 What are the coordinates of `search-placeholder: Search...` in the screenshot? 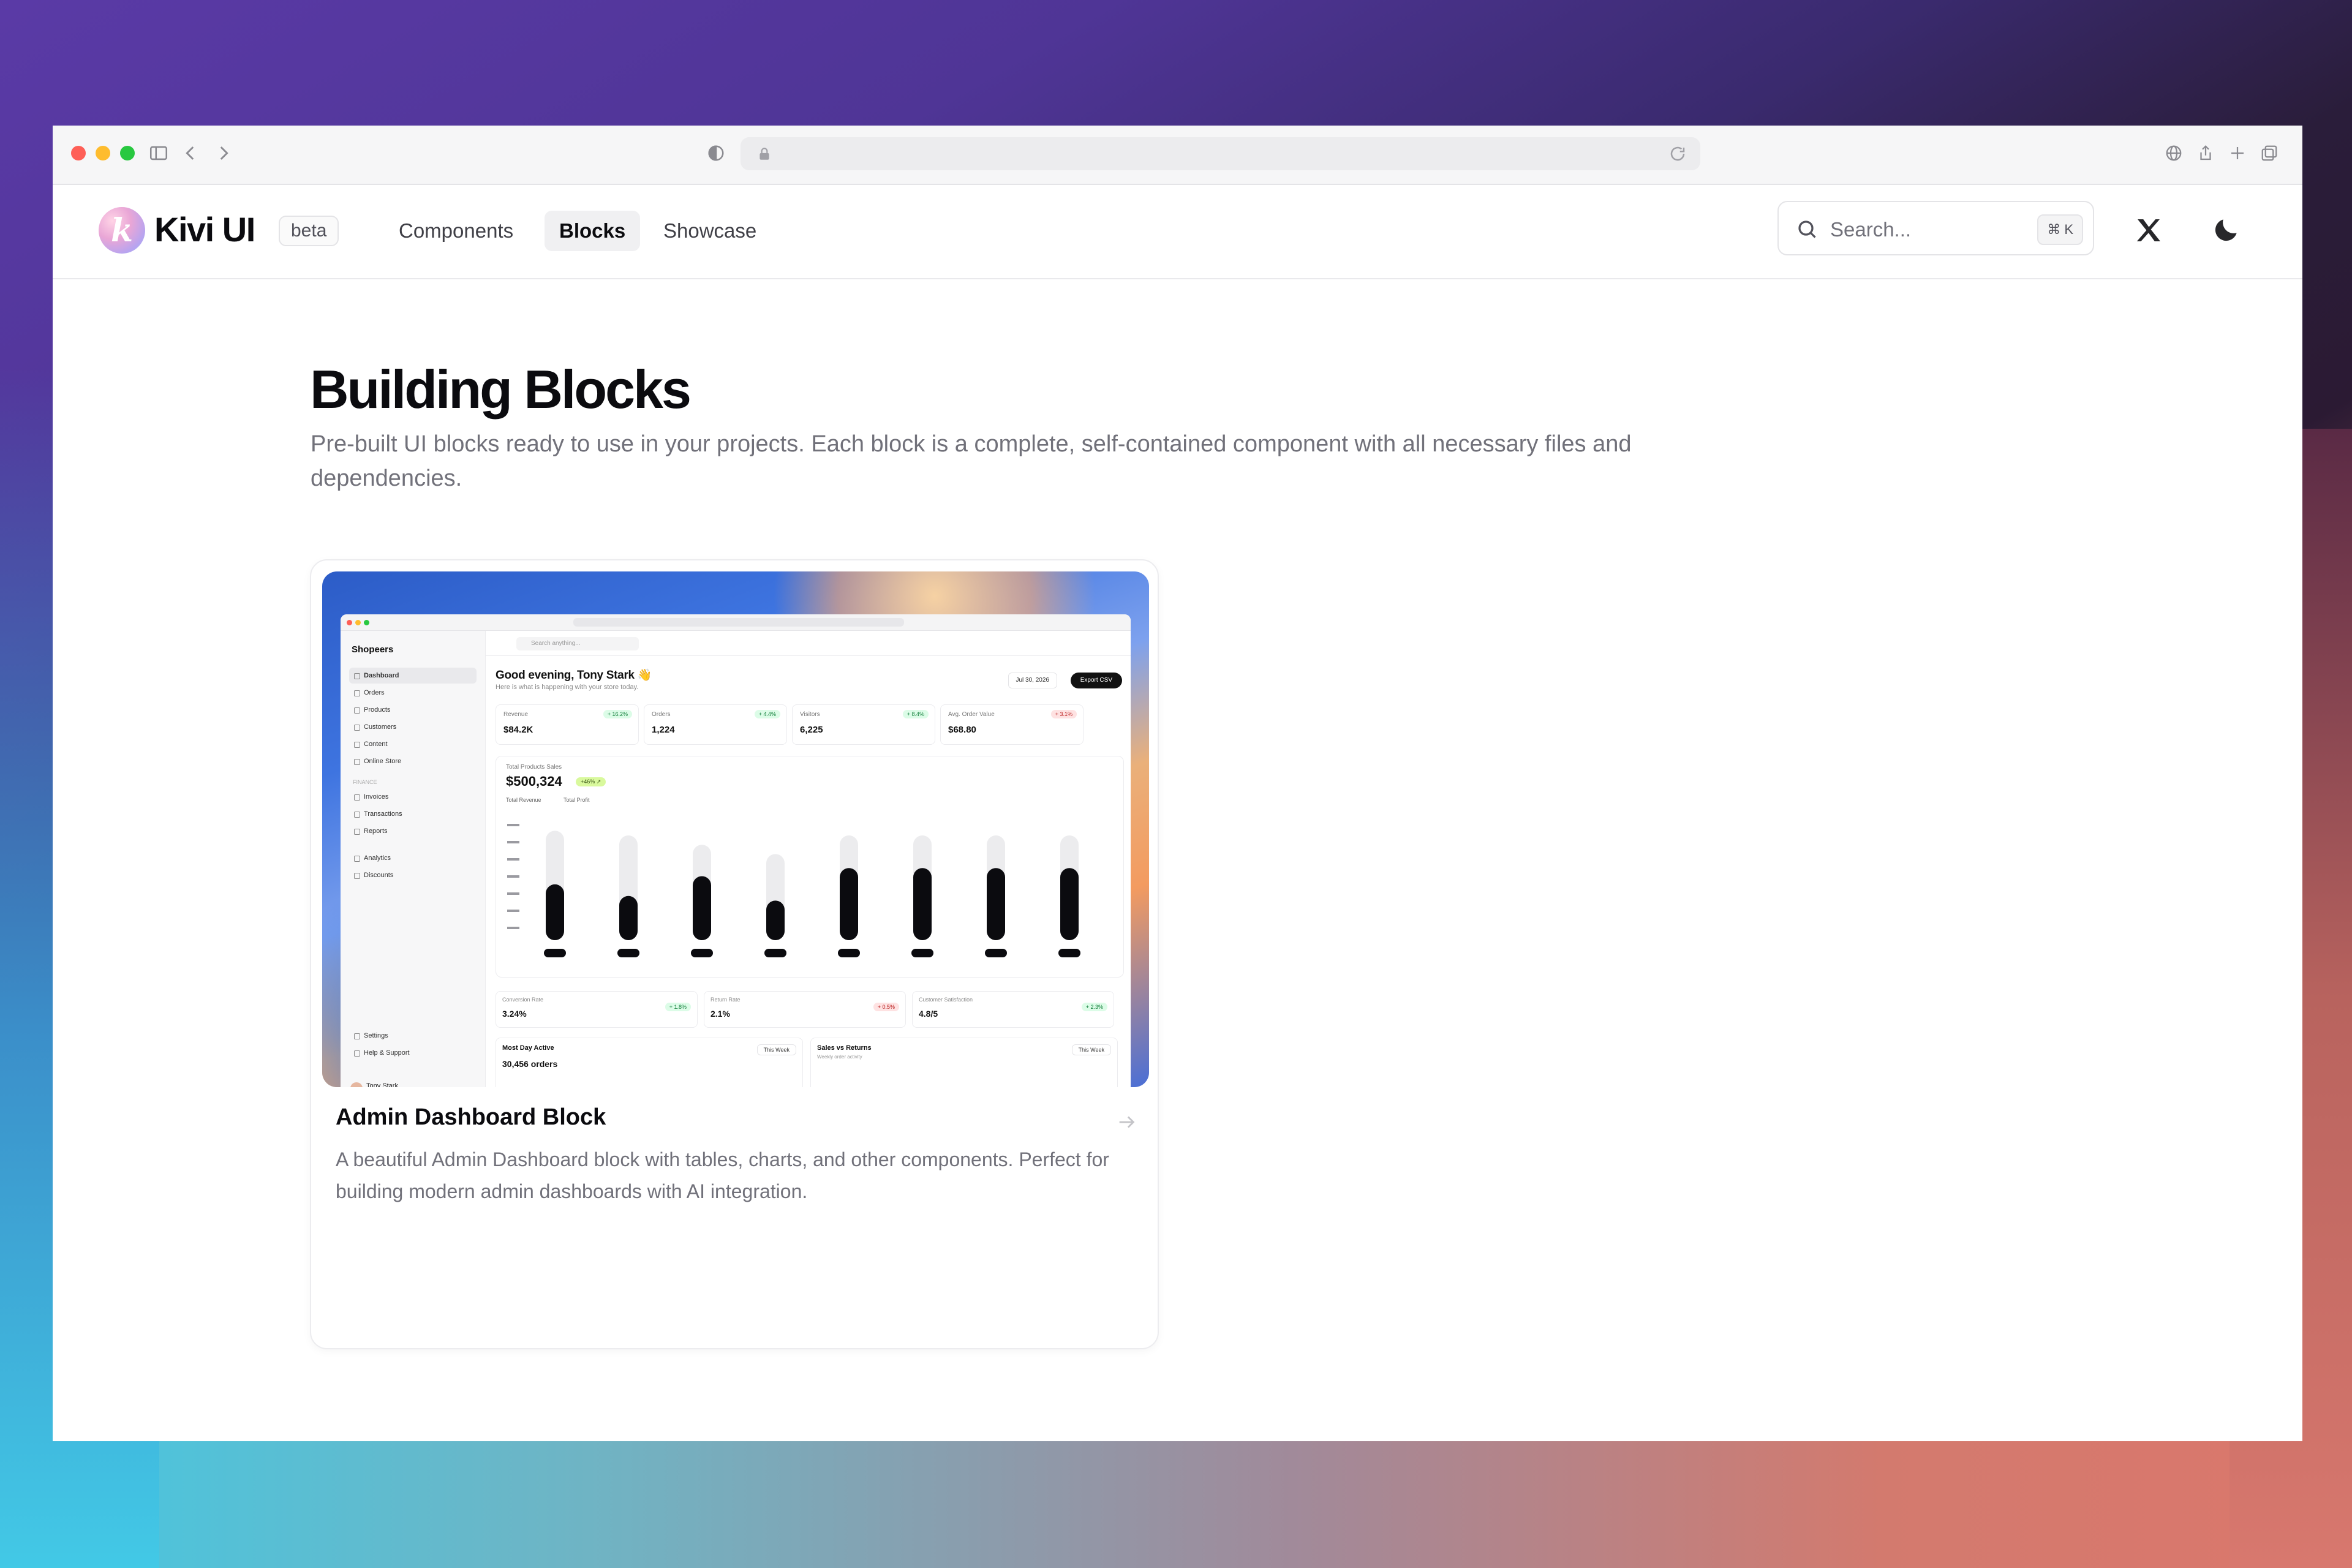 It's located at (1871, 230).